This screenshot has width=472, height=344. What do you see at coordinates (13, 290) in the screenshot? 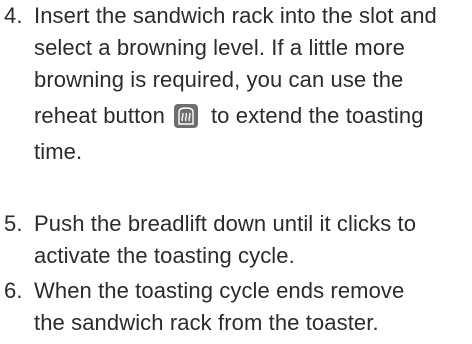
I see `step-number: 6.` at bounding box center [13, 290].